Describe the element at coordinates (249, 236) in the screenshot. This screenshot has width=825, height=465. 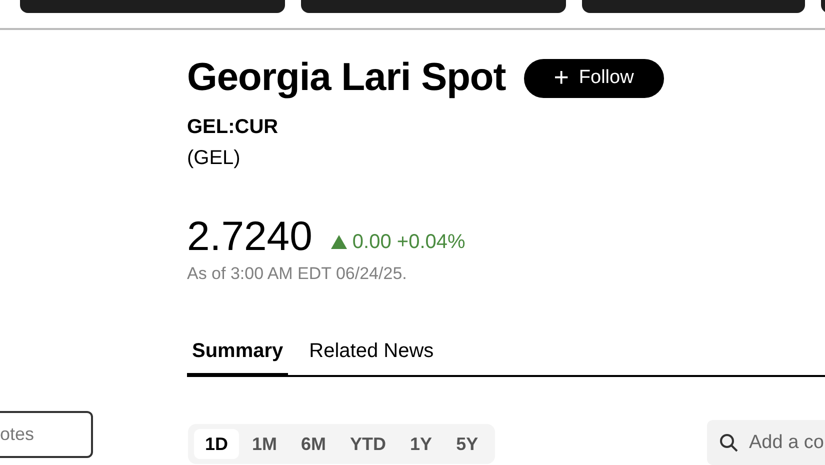
I see `price: 2.7240` at that location.